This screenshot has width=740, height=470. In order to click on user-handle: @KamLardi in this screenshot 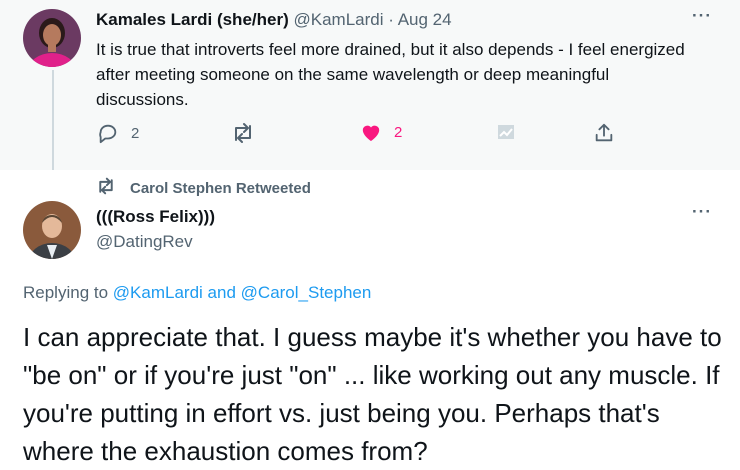, I will do `click(338, 19)`.